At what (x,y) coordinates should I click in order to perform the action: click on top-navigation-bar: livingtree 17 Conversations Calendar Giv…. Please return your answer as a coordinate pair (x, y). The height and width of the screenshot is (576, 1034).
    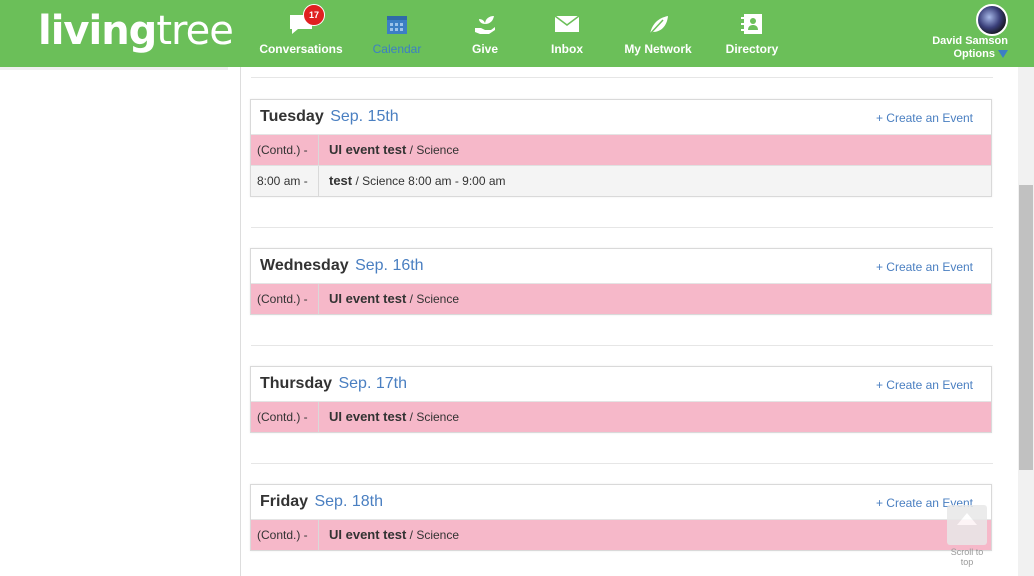
    Looking at the image, I should click on (517, 33).